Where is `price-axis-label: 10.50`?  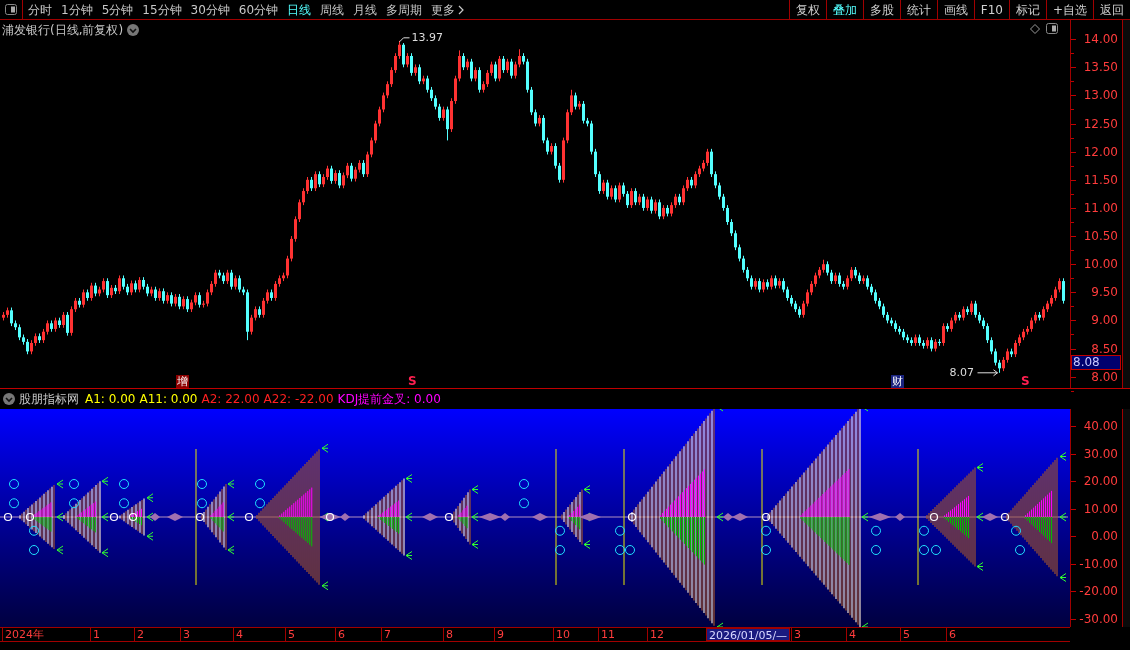 price-axis-label: 10.50 is located at coordinates (1100, 236).